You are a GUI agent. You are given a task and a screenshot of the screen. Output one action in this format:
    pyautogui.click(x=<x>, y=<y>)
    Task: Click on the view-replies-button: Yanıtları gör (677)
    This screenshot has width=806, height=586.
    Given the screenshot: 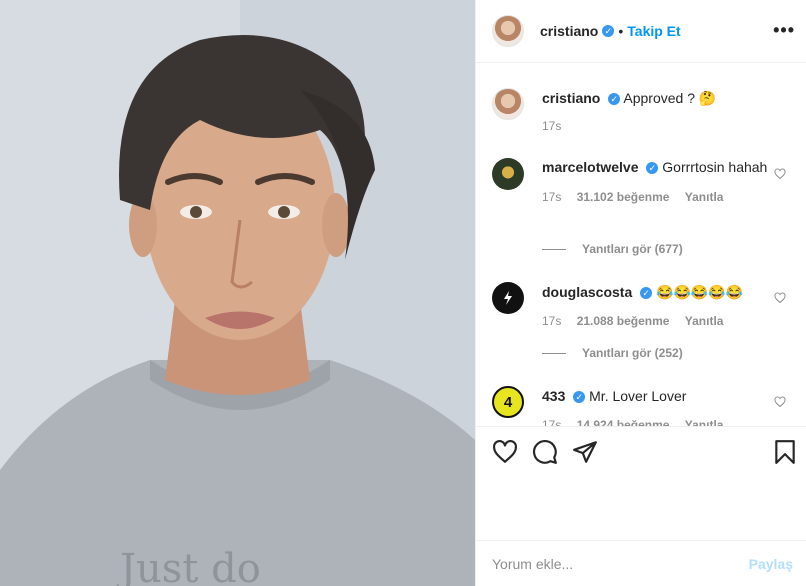 What is the action you would take?
    pyautogui.click(x=612, y=249)
    